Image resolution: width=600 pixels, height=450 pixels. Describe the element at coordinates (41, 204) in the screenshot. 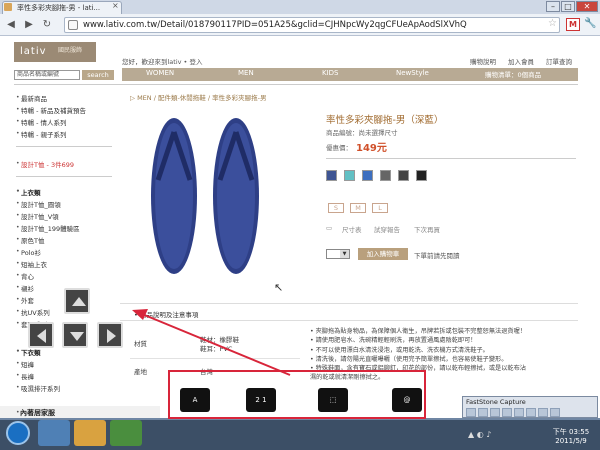

I see `sidebar-item-tee-round: 設計T恤_圓領` at that location.